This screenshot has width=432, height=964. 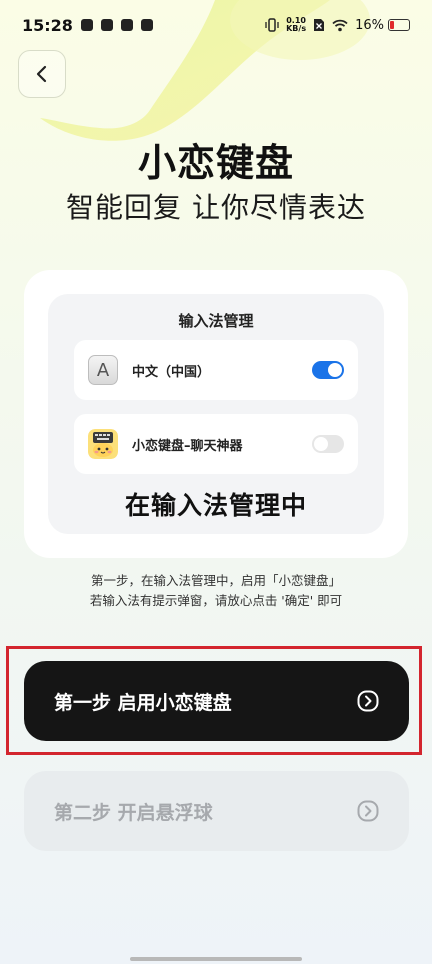 I want to click on back-button, so click(x=42, y=74).